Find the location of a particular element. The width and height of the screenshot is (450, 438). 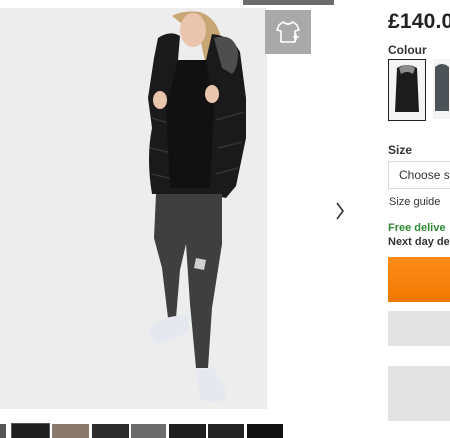

colour-swatch-black is located at coordinates (407, 90).